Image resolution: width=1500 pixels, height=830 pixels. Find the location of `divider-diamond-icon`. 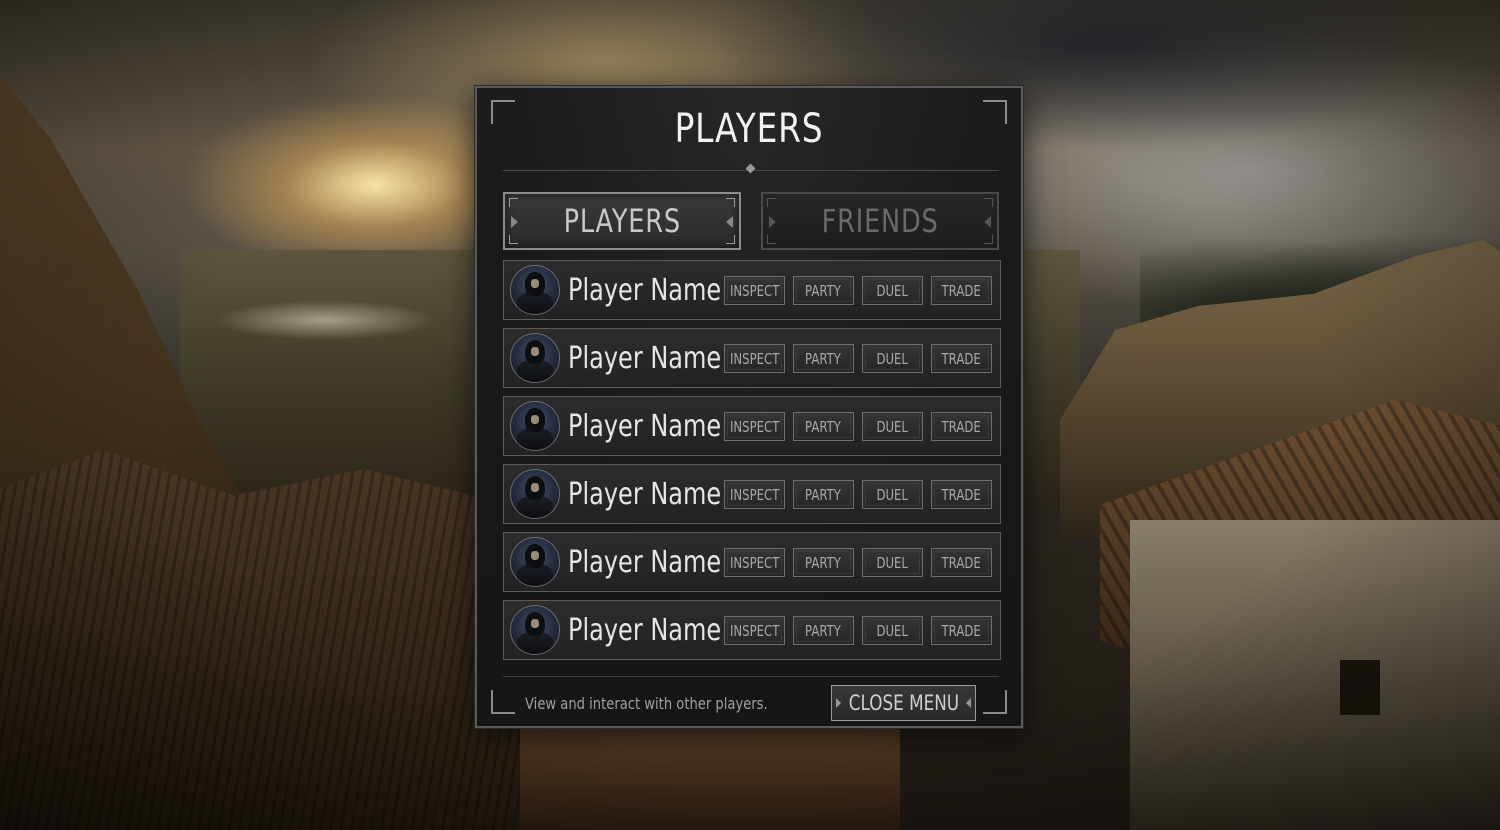

divider-diamond-icon is located at coordinates (750, 168).